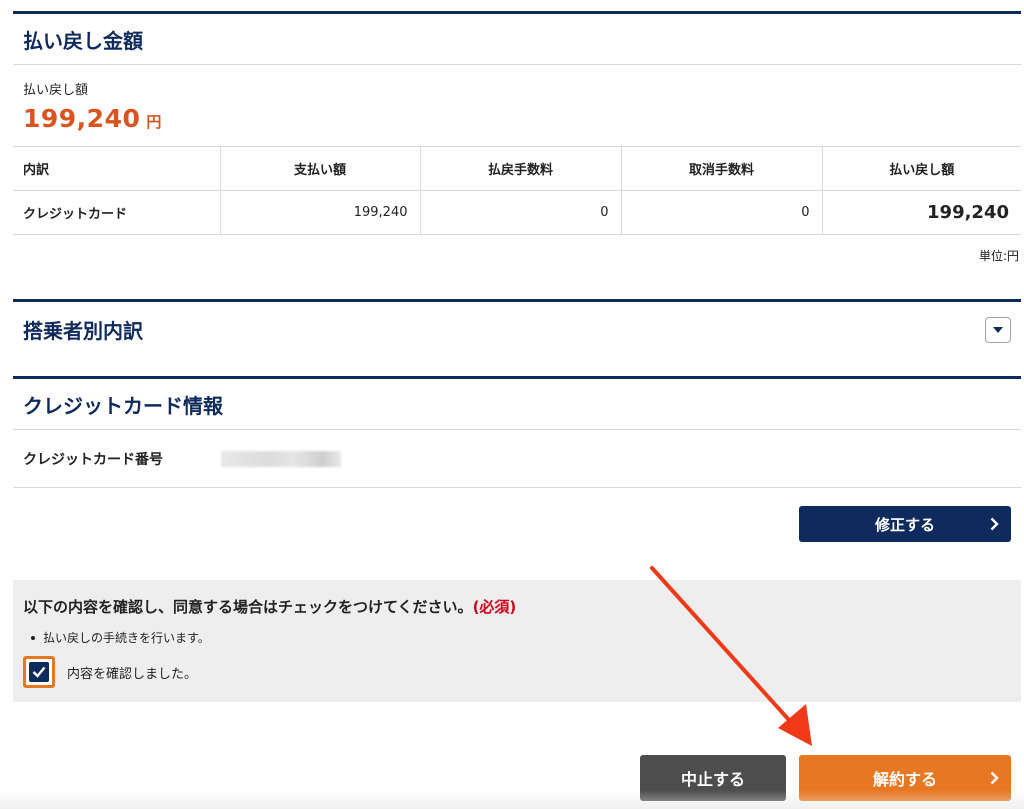 The image size is (1024, 809). Describe the element at coordinates (517, 403) in the screenshot. I see `card-header: クレジットカード情報` at that location.